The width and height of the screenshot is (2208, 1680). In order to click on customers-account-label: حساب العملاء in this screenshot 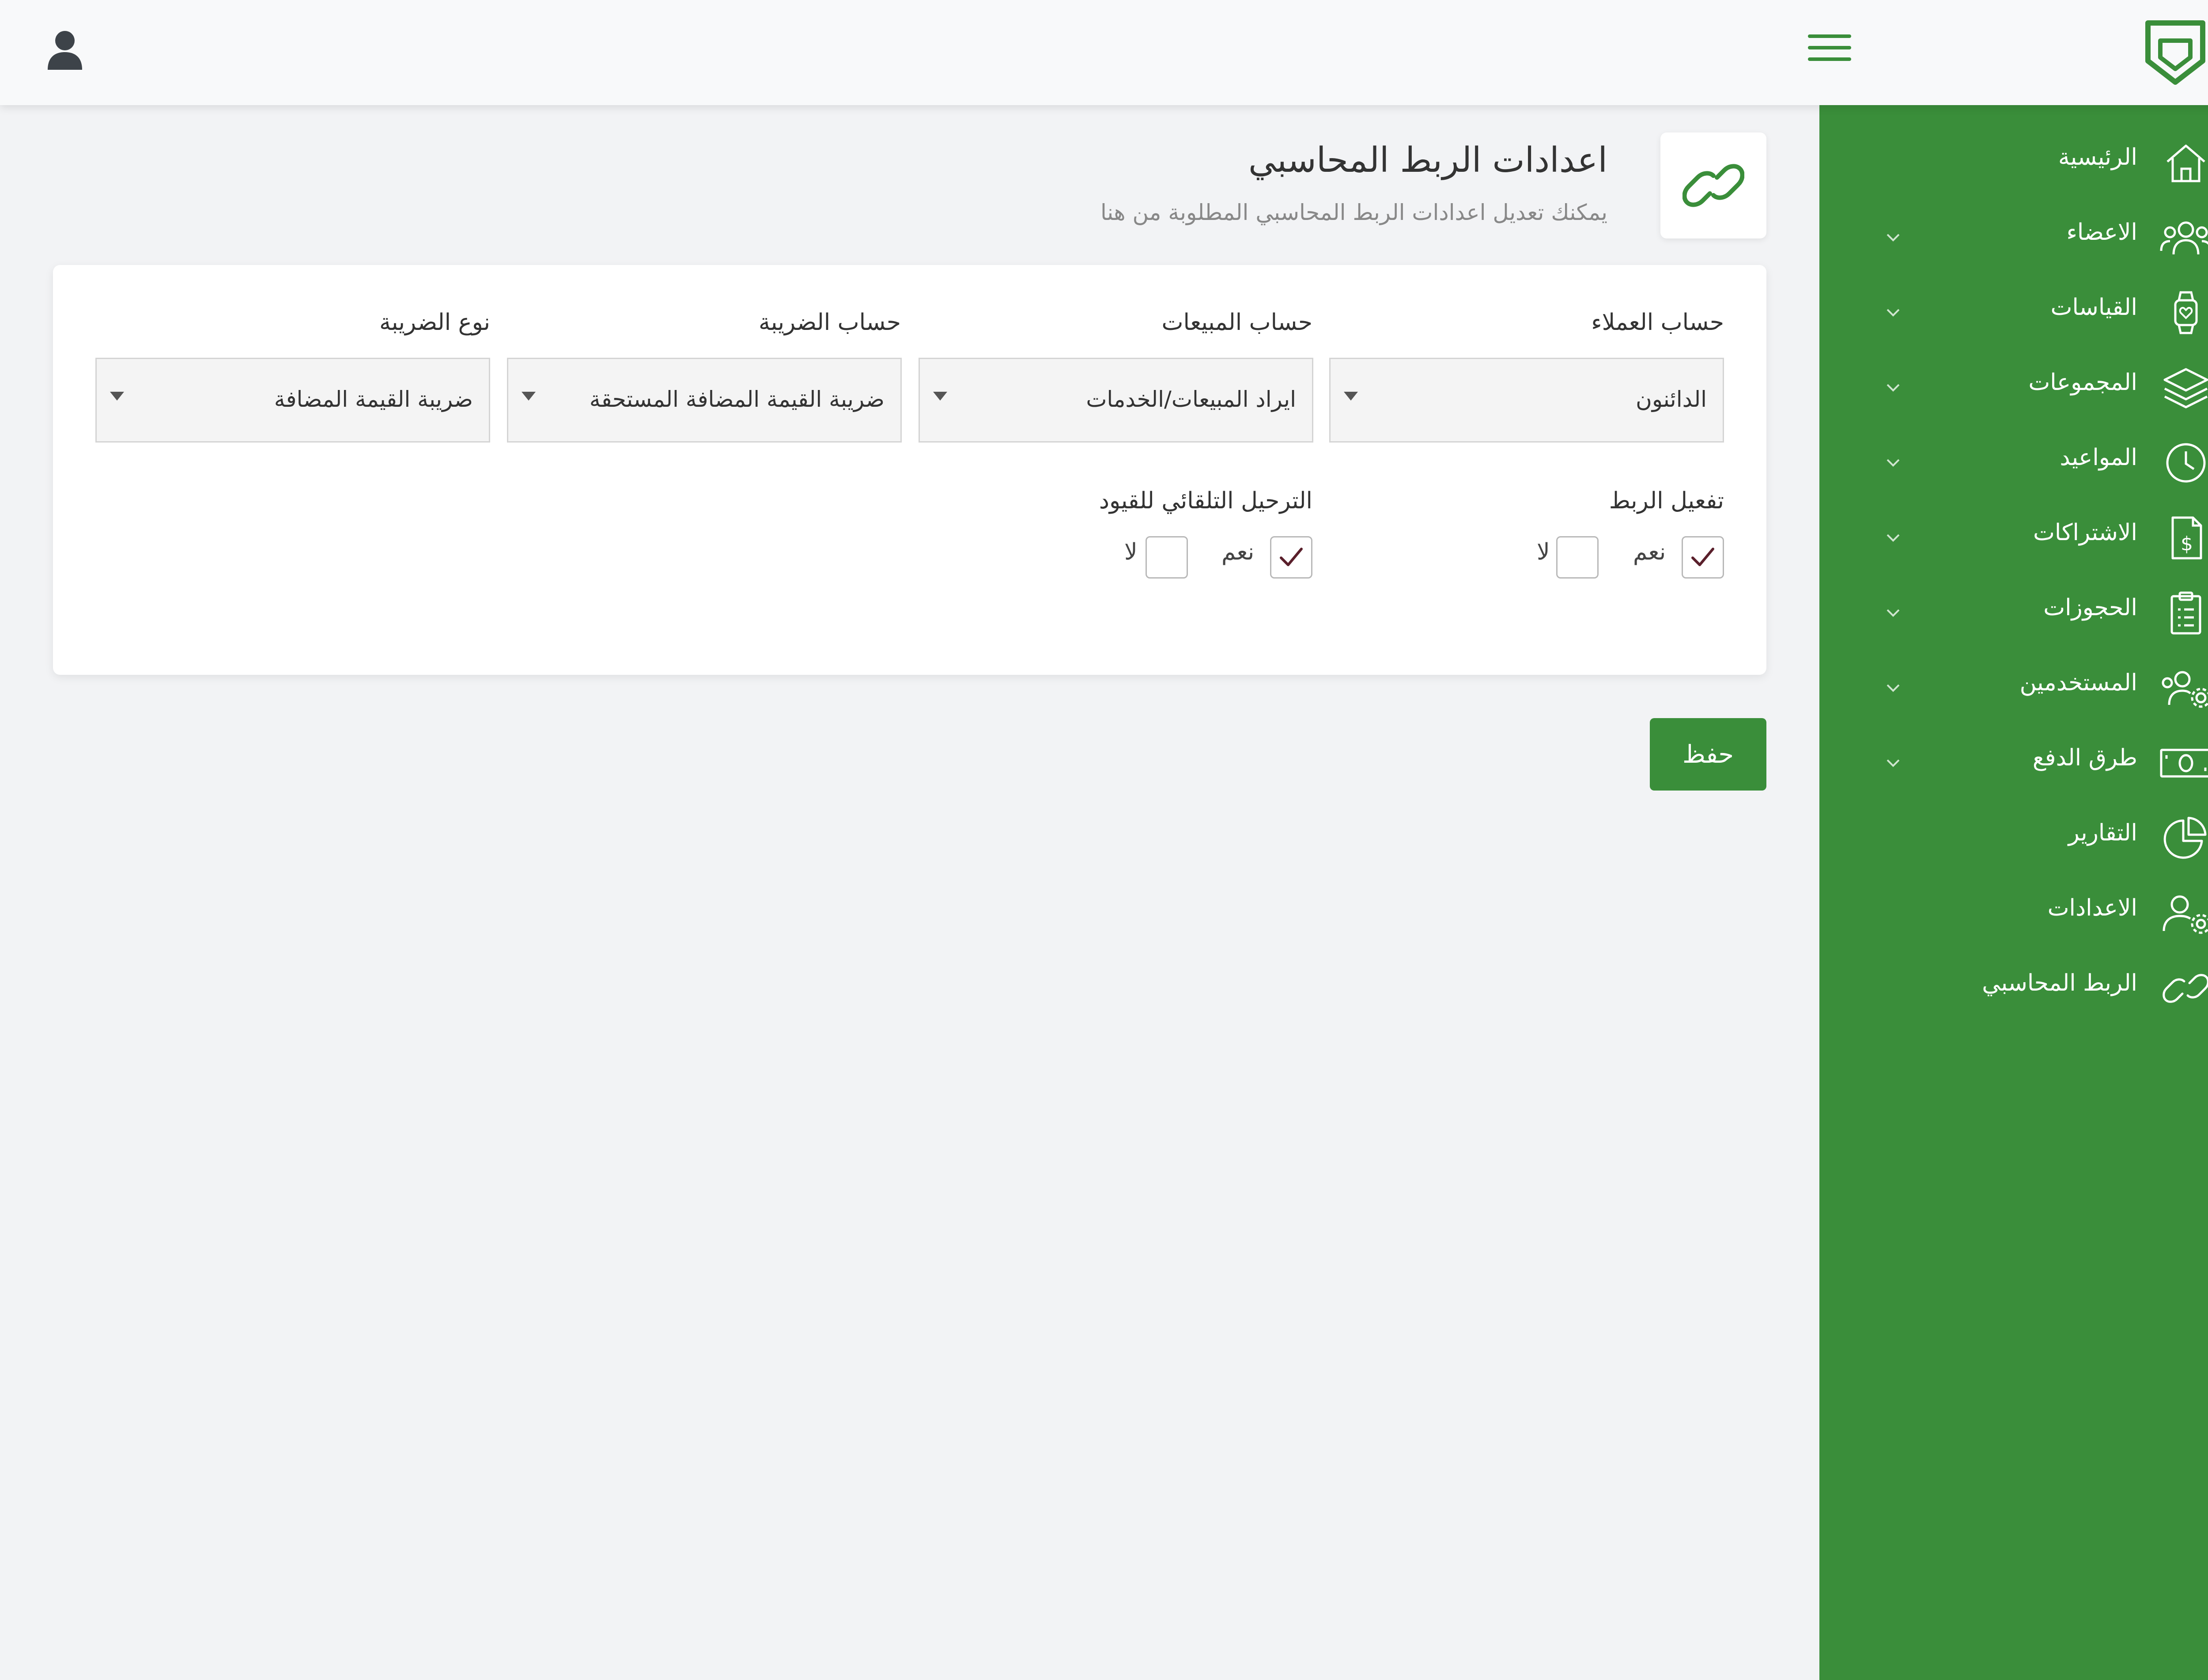, I will do `click(1657, 322)`.